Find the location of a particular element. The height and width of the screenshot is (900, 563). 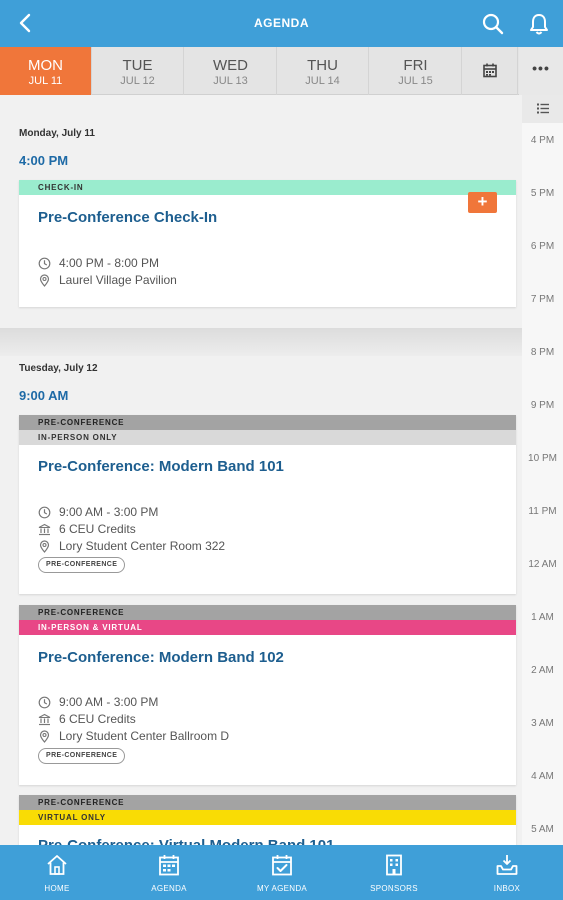

day-tab-date: JUL 15 is located at coordinates (415, 81).